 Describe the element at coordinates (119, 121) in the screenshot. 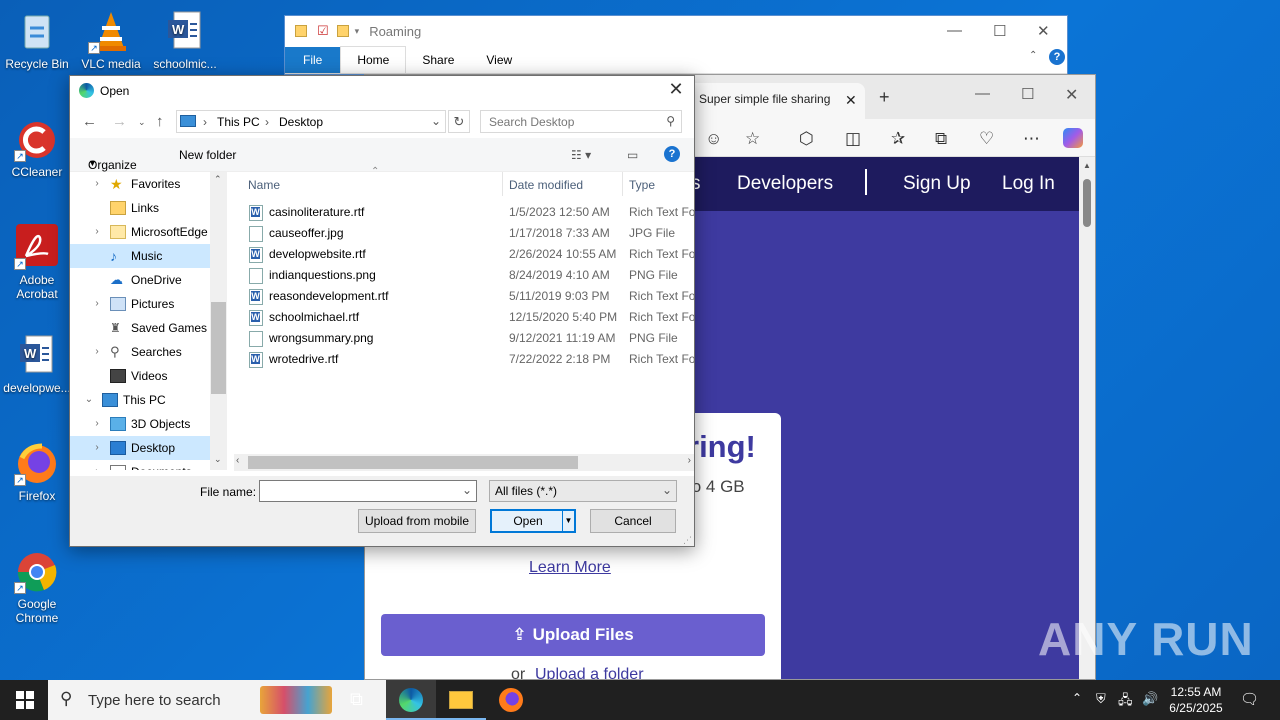

I see `forward-arrow-icon: →` at that location.